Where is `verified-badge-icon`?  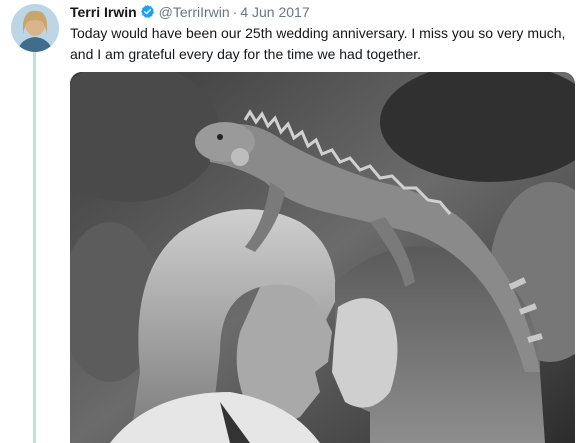 verified-badge-icon is located at coordinates (147, 13).